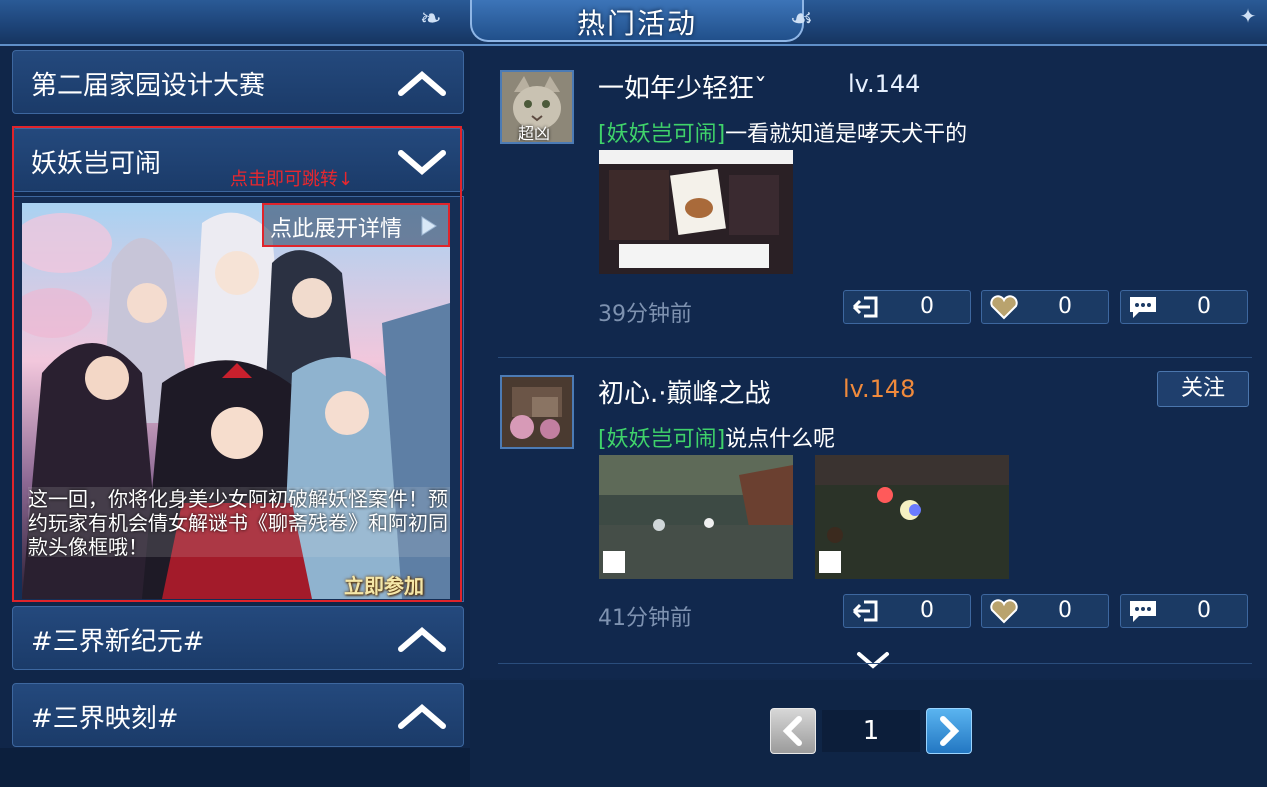  I want to click on chevron-right-icon, so click(950, 731).